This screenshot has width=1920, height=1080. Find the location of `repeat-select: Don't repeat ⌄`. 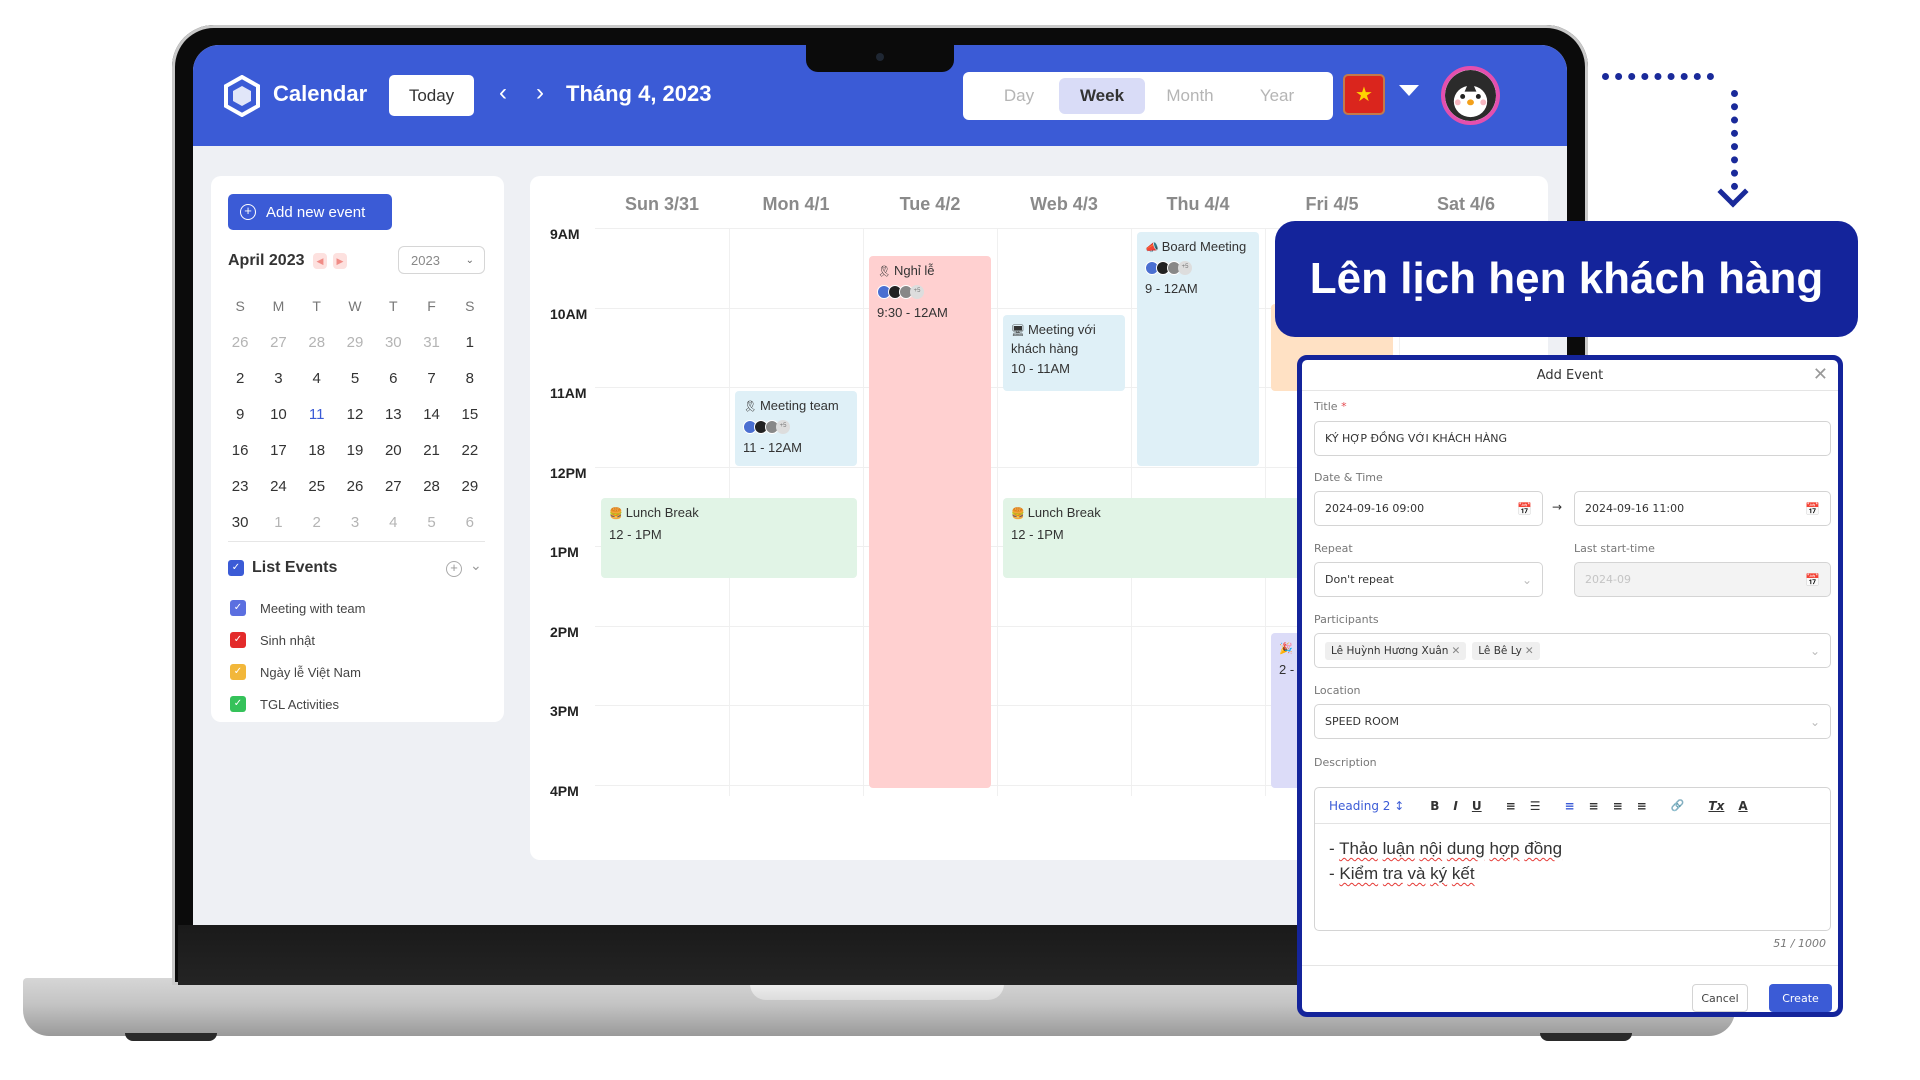

repeat-select: Don't repeat ⌄ is located at coordinates (1428, 579).